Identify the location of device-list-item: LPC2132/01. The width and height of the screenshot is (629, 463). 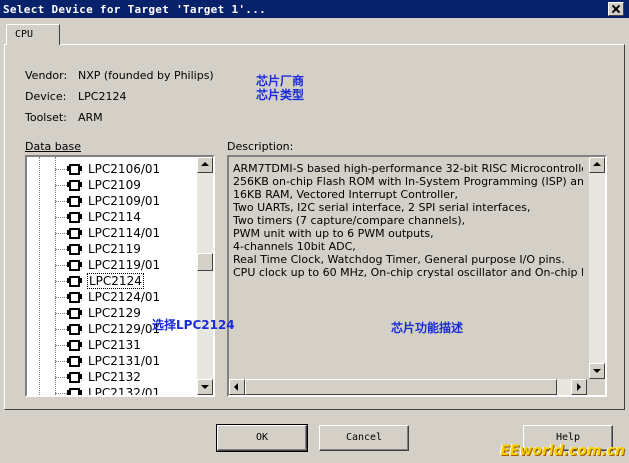
(111, 391).